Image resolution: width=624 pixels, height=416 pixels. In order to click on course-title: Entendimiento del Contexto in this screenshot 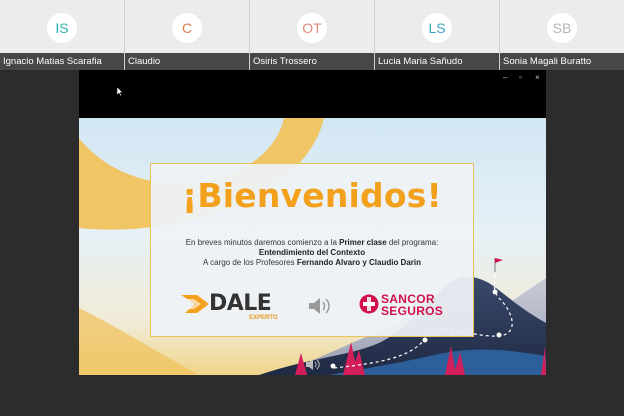, I will do `click(312, 252)`.